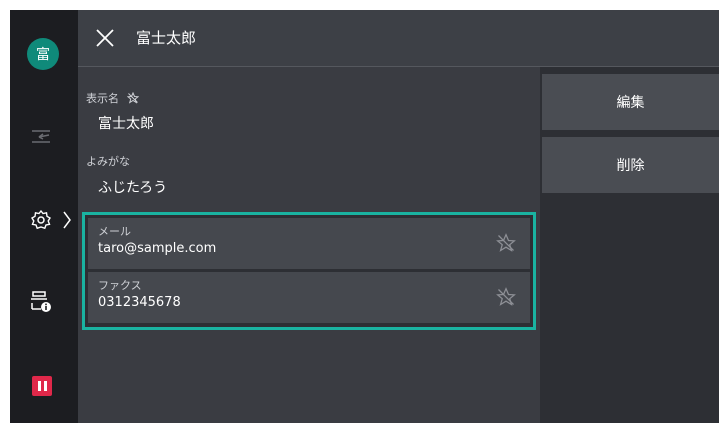 This screenshot has width=719, height=423. Describe the element at coordinates (114, 231) in the screenshot. I see `email-label: メール` at that location.